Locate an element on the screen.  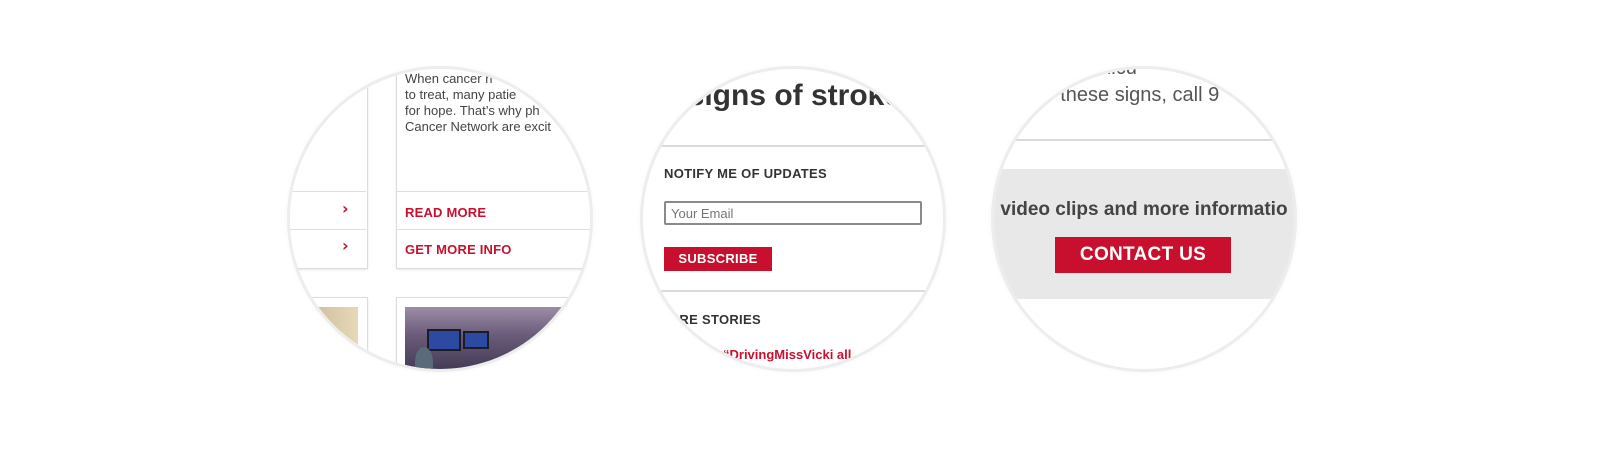
left-card is located at coordinates (329, 169).